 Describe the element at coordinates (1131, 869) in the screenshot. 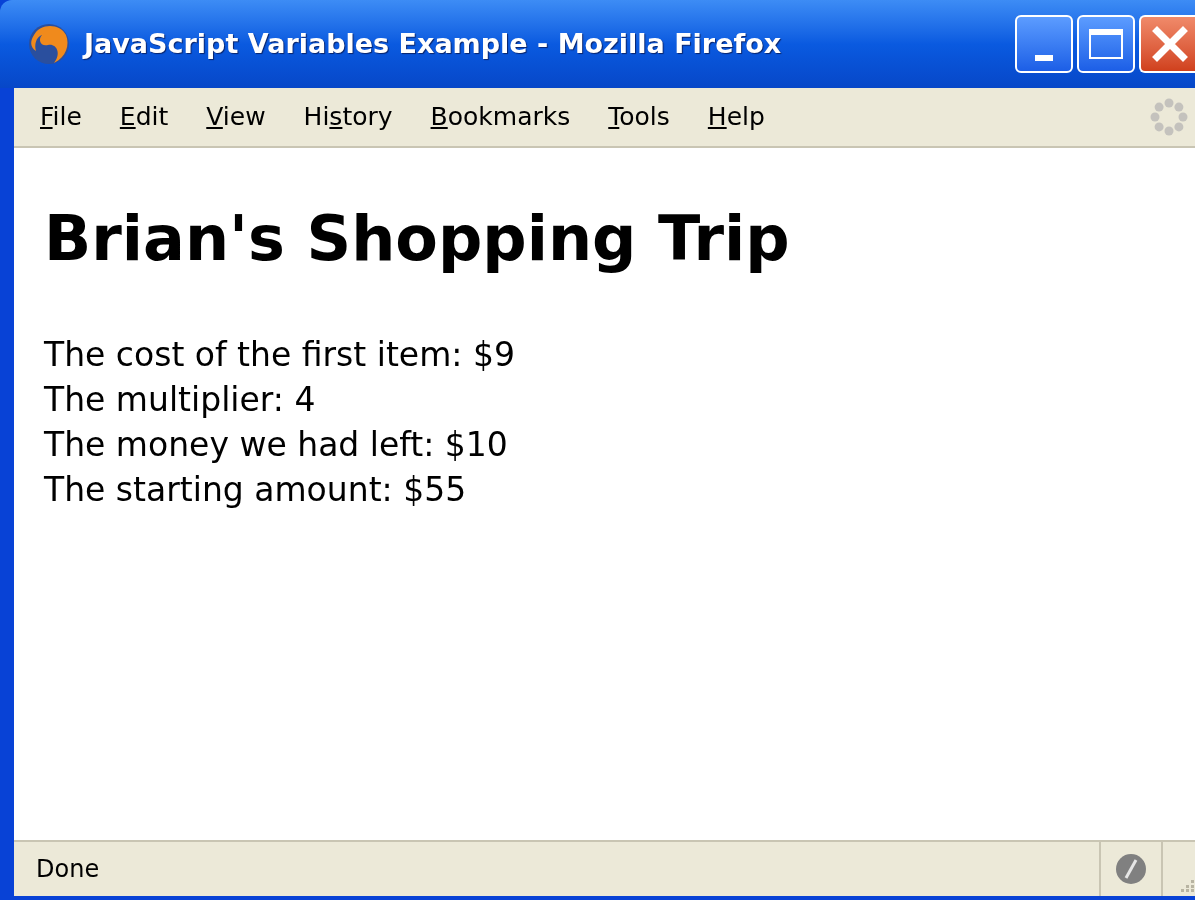

I see `security-icon` at that location.